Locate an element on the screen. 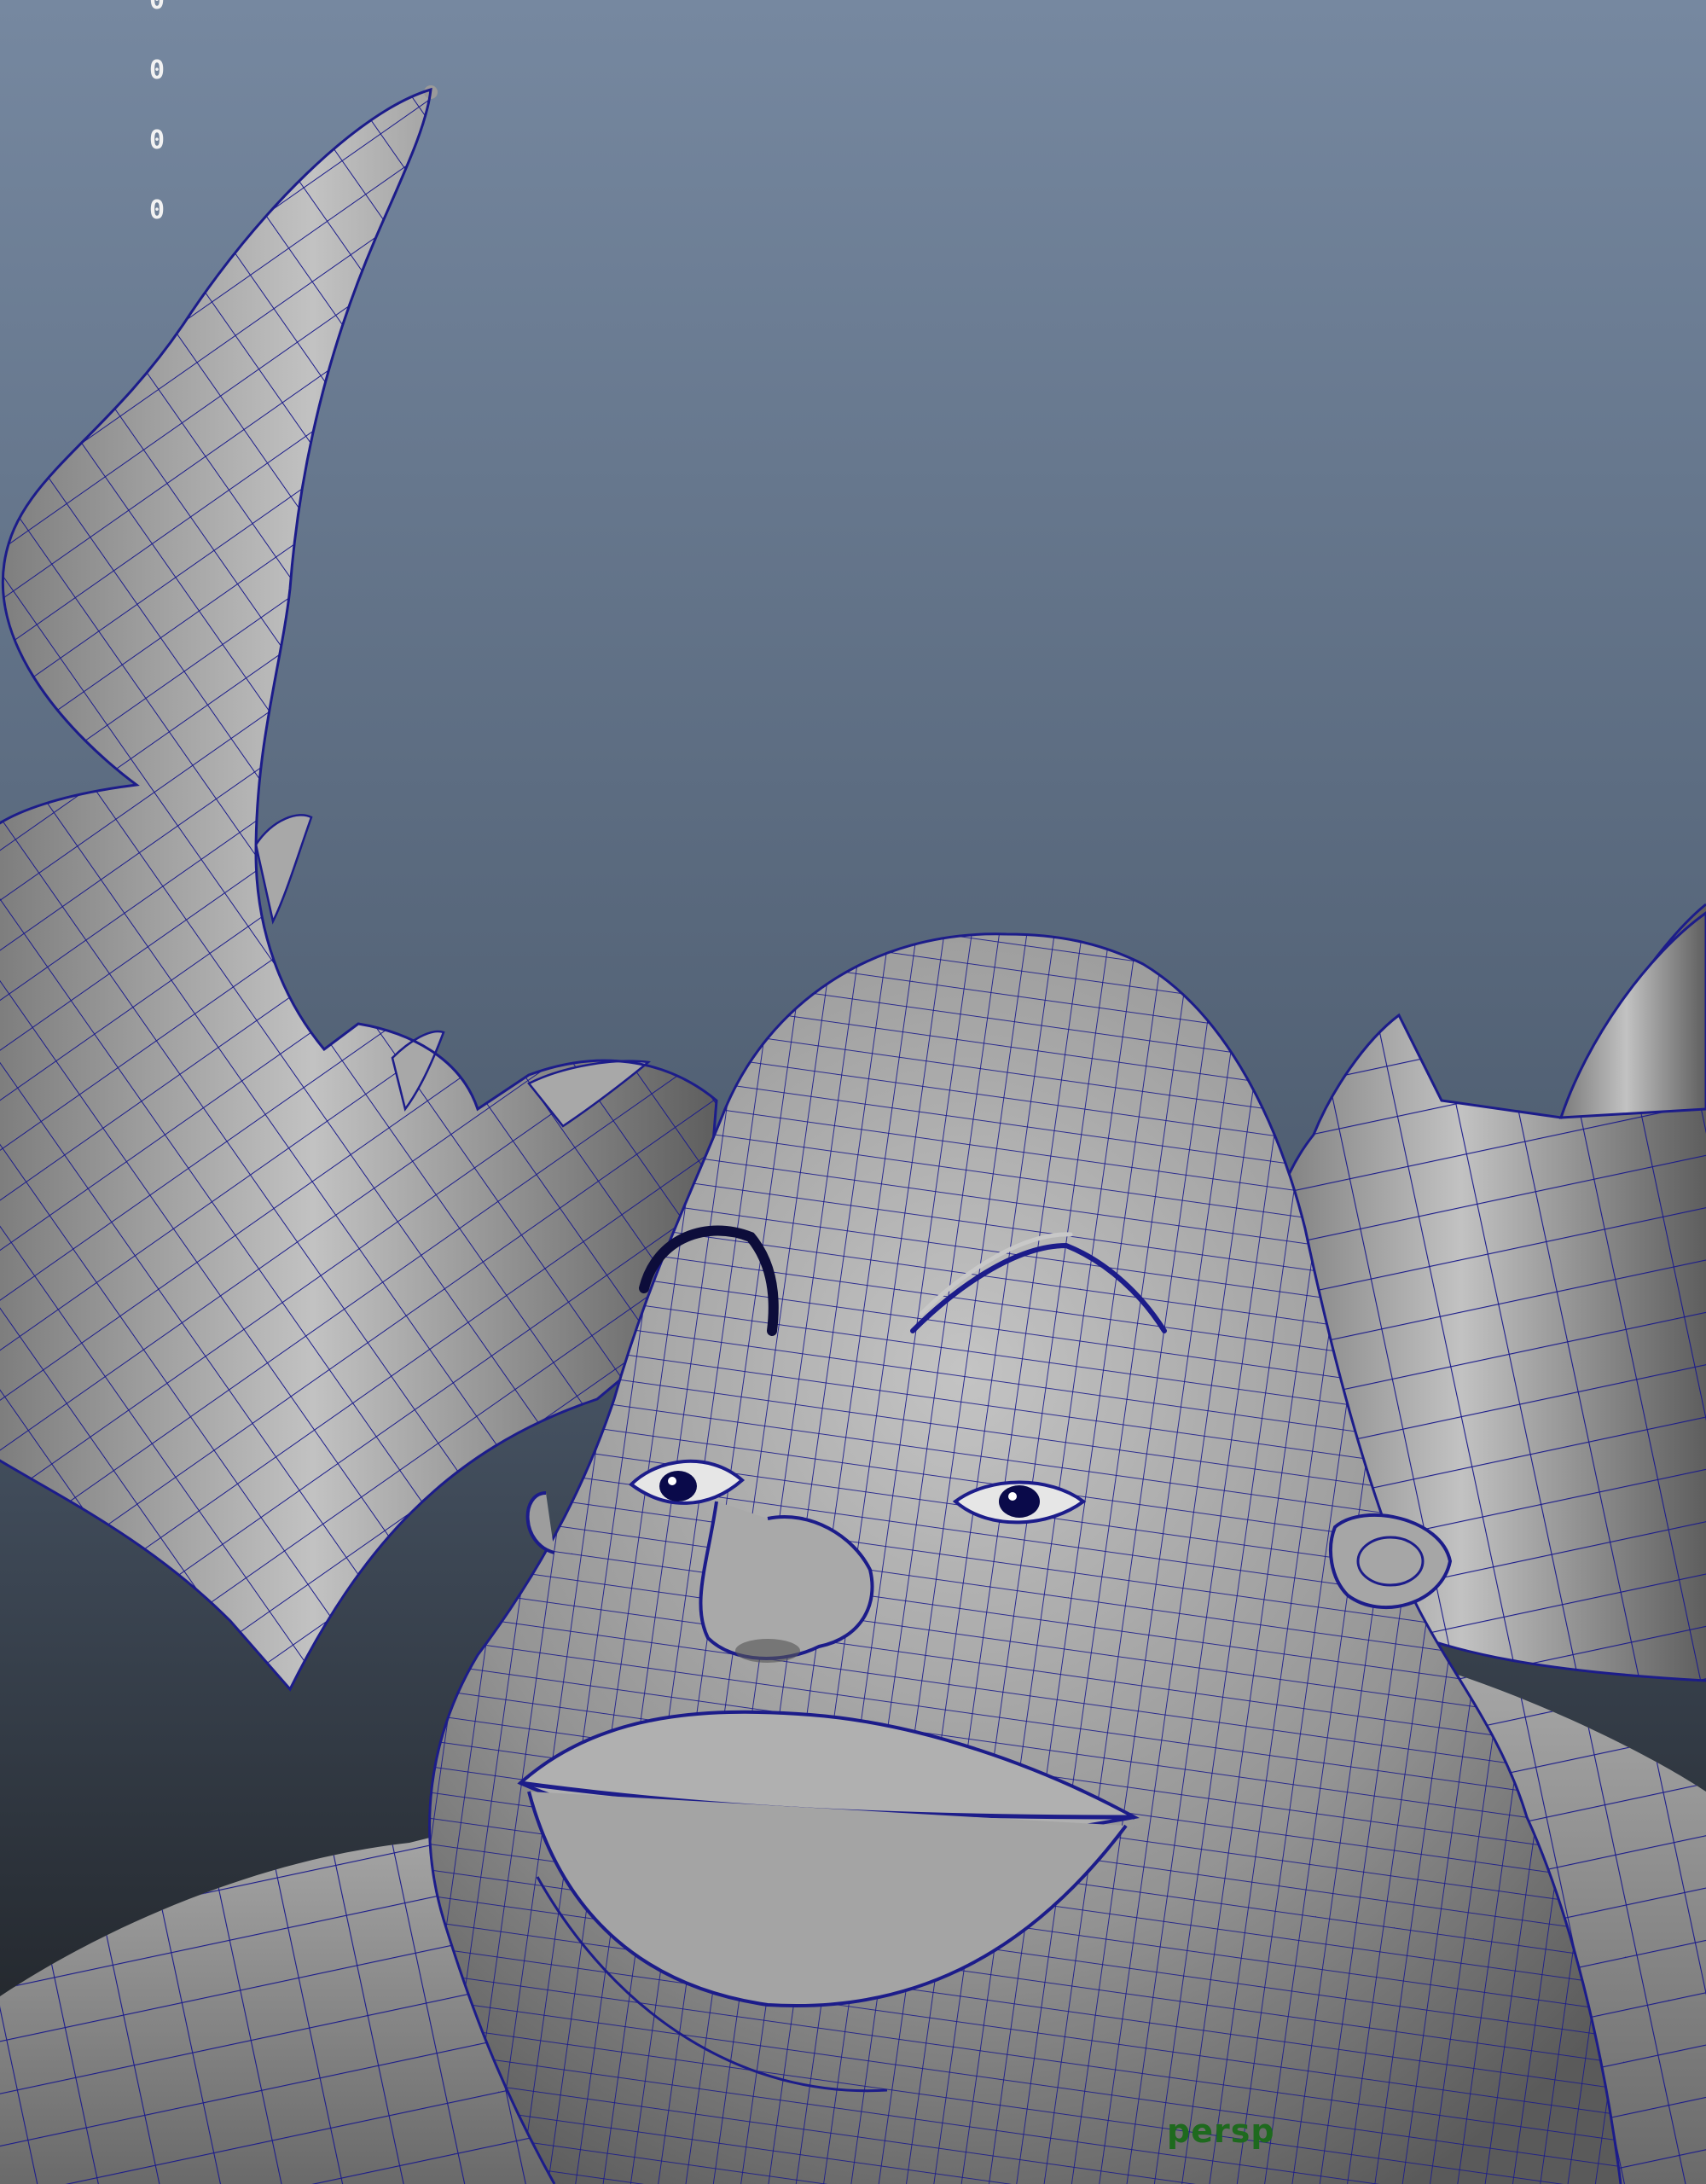 This screenshot has height=2184, width=1706. camera-name-label: persp is located at coordinates (1221, 2131).